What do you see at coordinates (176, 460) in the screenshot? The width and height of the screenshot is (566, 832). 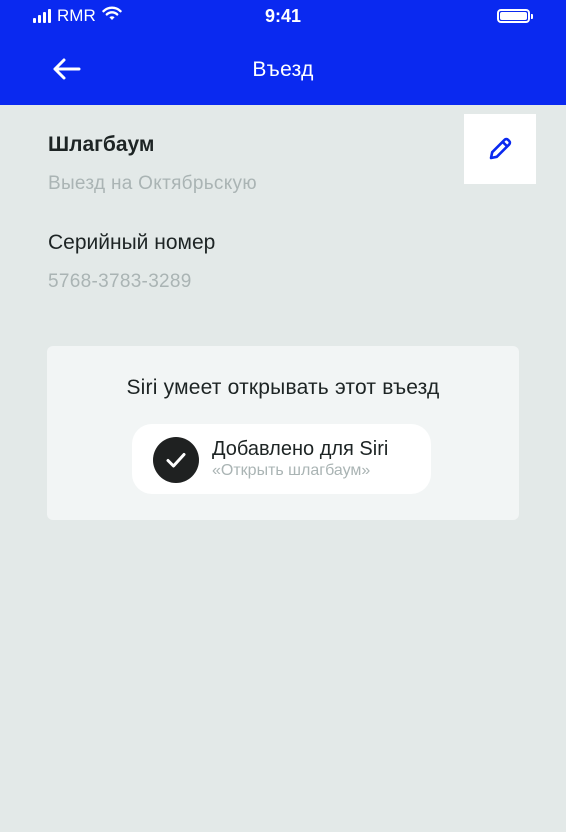 I see `check-icon` at bounding box center [176, 460].